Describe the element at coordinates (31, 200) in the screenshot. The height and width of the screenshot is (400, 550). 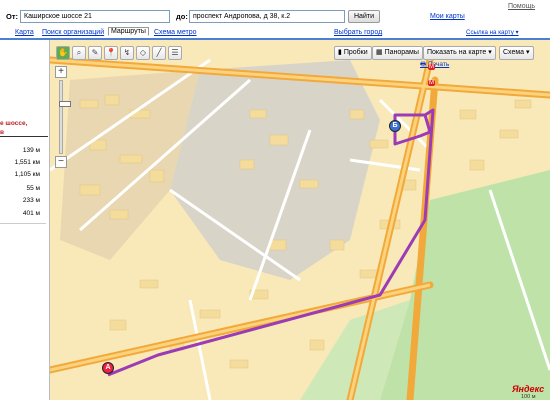
I see `route-step-distance: 233 м` at that location.